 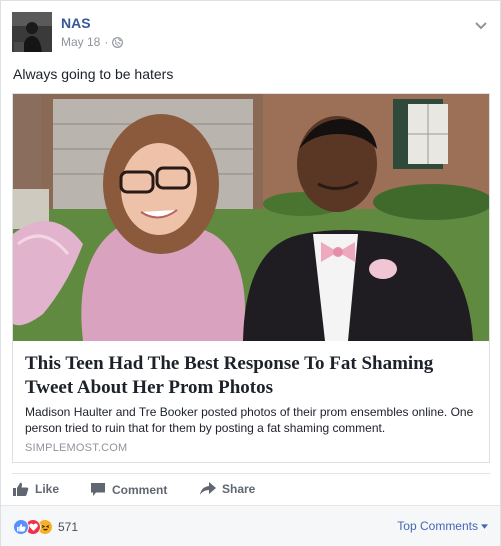 I want to click on like-label: Like, so click(x=47, y=489).